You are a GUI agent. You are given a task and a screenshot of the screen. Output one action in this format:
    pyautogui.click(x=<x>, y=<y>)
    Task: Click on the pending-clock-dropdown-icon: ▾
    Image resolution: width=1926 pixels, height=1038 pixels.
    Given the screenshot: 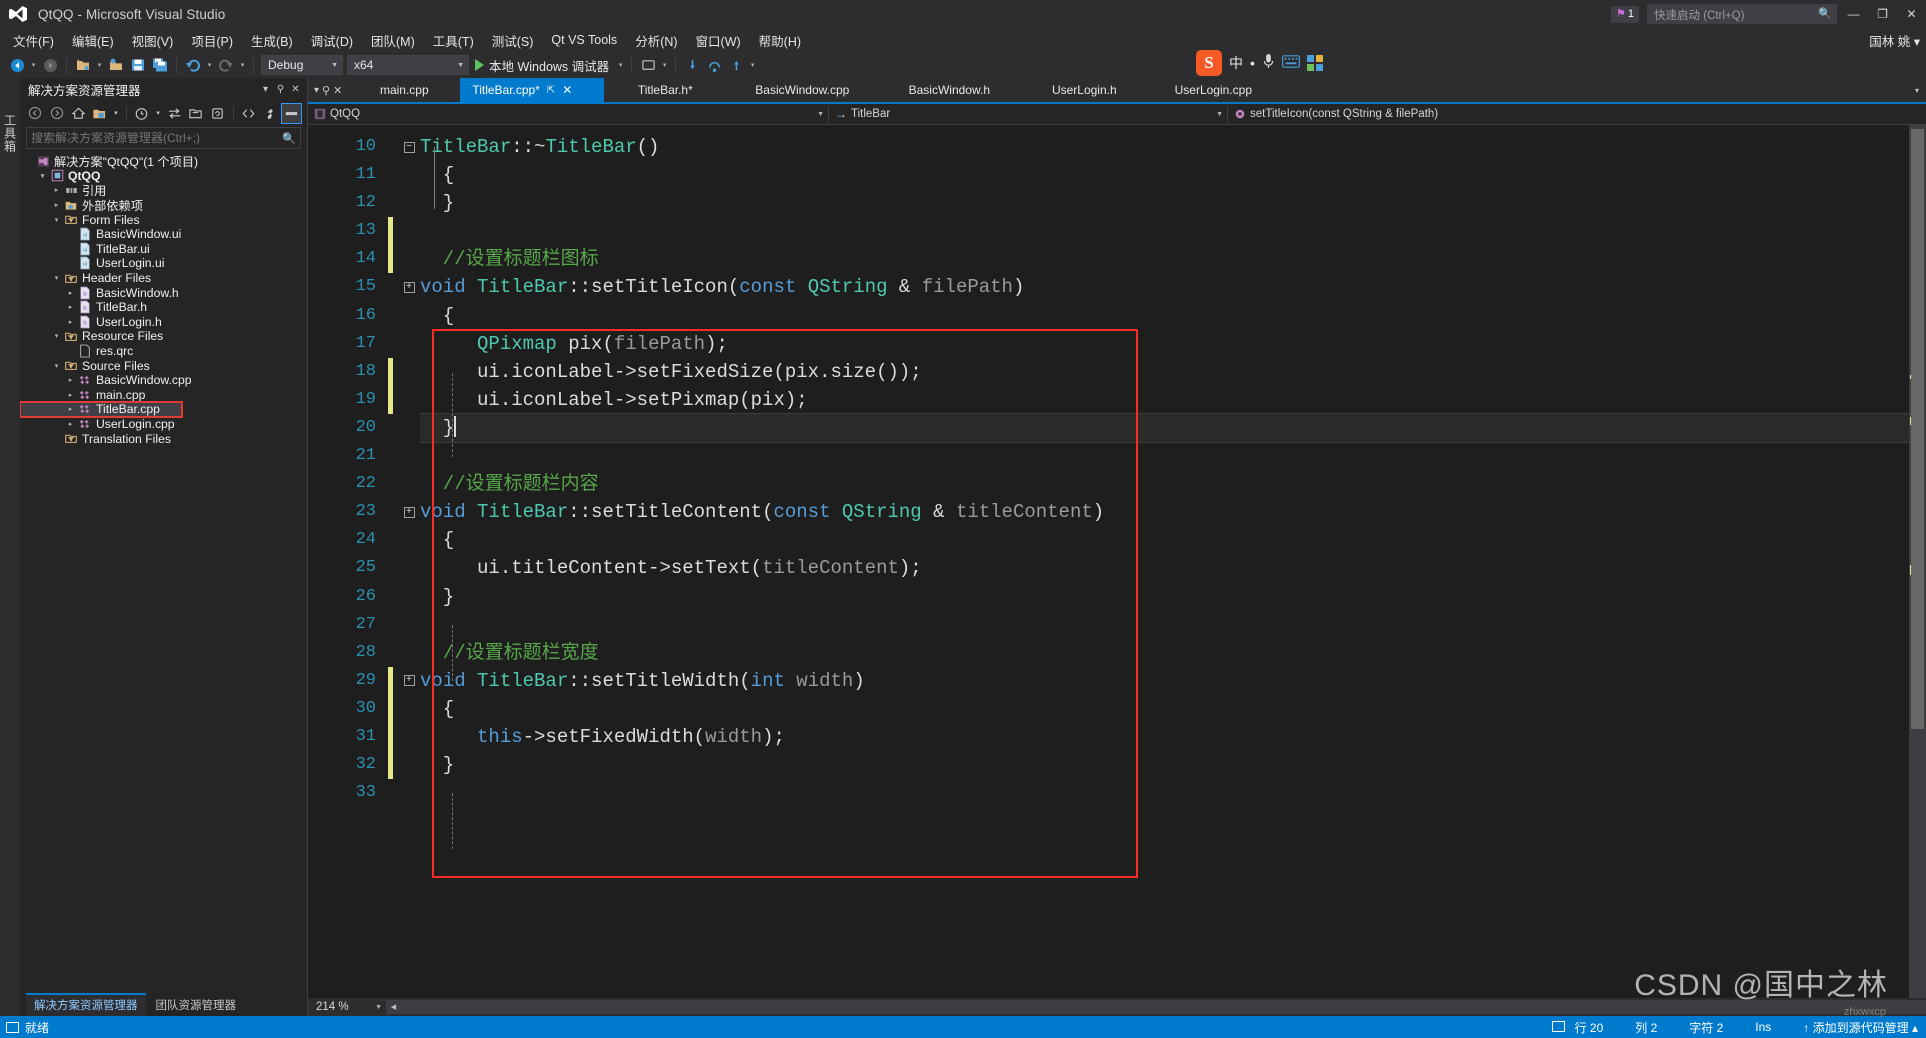 What is the action you would take?
    pyautogui.click(x=158, y=113)
    